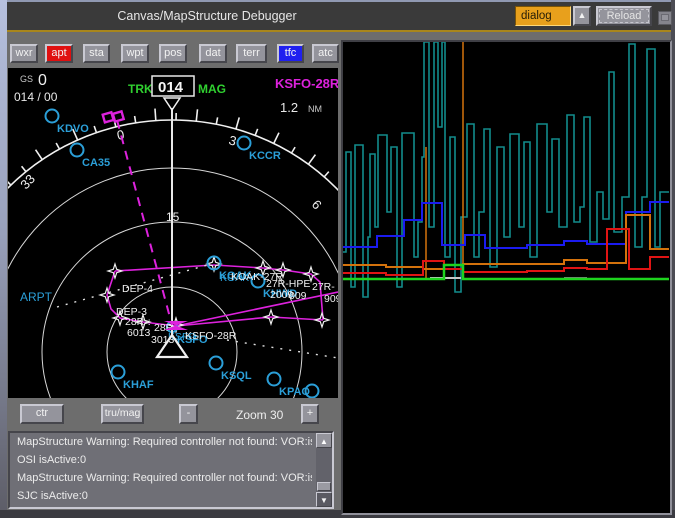 The height and width of the screenshot is (518, 675). I want to click on chart-series-trace-orange, so click(506, 242).